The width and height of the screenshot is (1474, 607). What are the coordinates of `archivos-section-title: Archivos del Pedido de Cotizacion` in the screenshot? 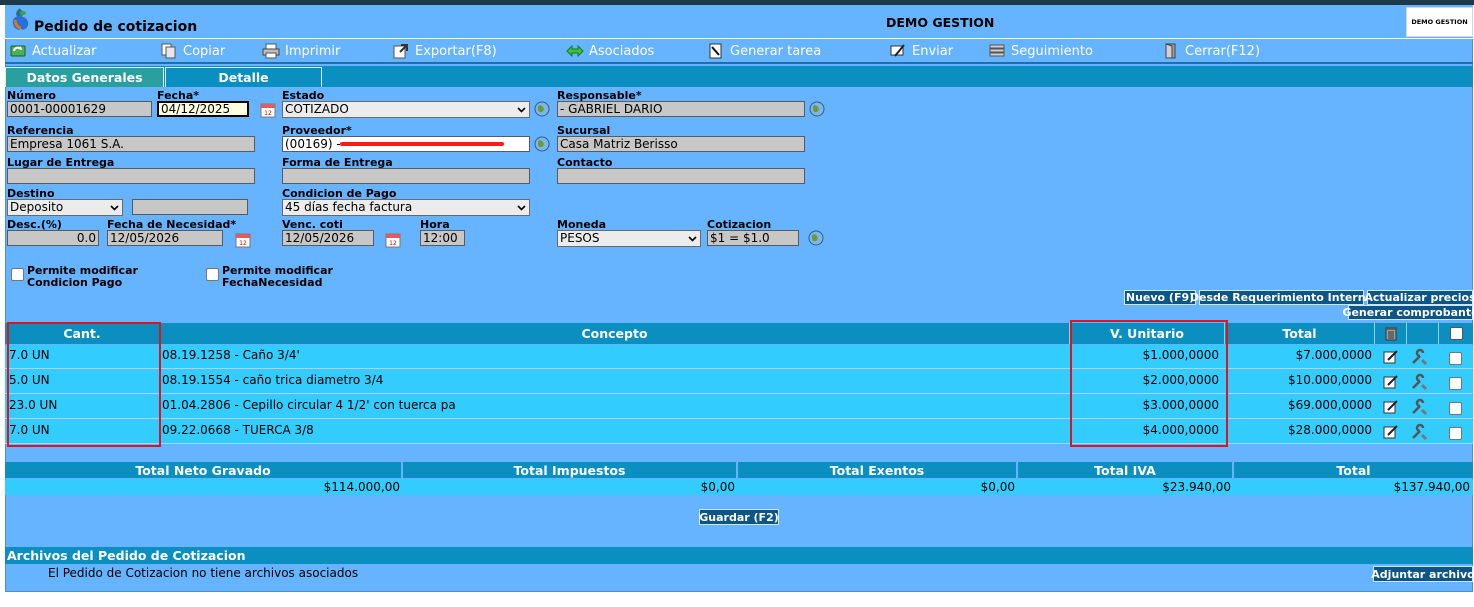 It's located at (739, 555).